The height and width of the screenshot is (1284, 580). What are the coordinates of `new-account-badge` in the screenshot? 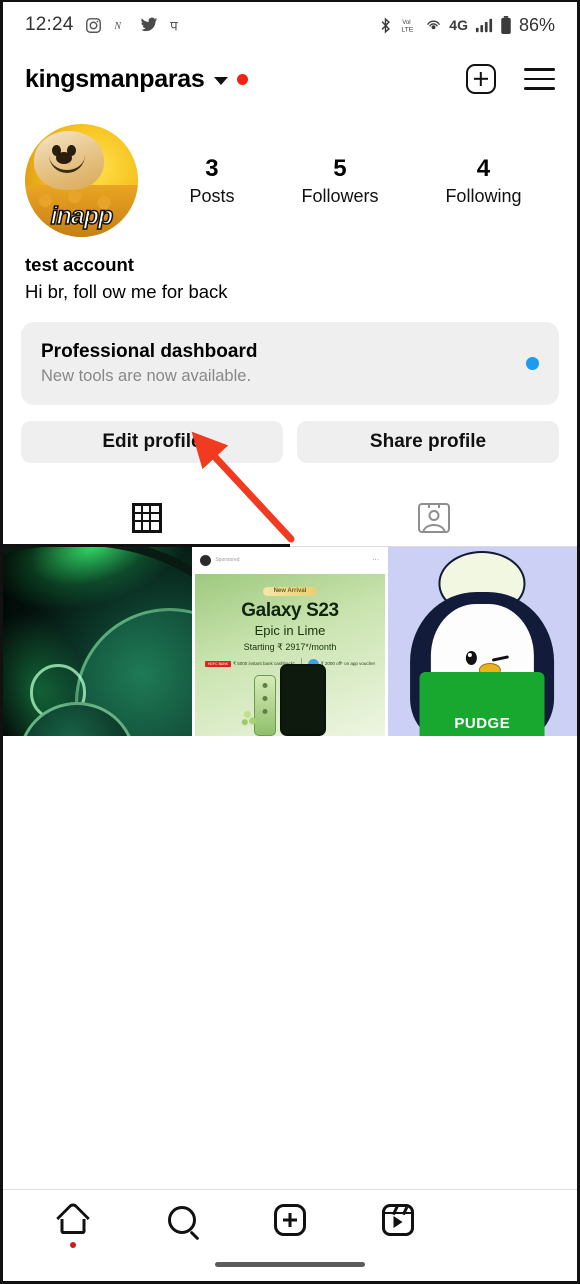 It's located at (242, 79).